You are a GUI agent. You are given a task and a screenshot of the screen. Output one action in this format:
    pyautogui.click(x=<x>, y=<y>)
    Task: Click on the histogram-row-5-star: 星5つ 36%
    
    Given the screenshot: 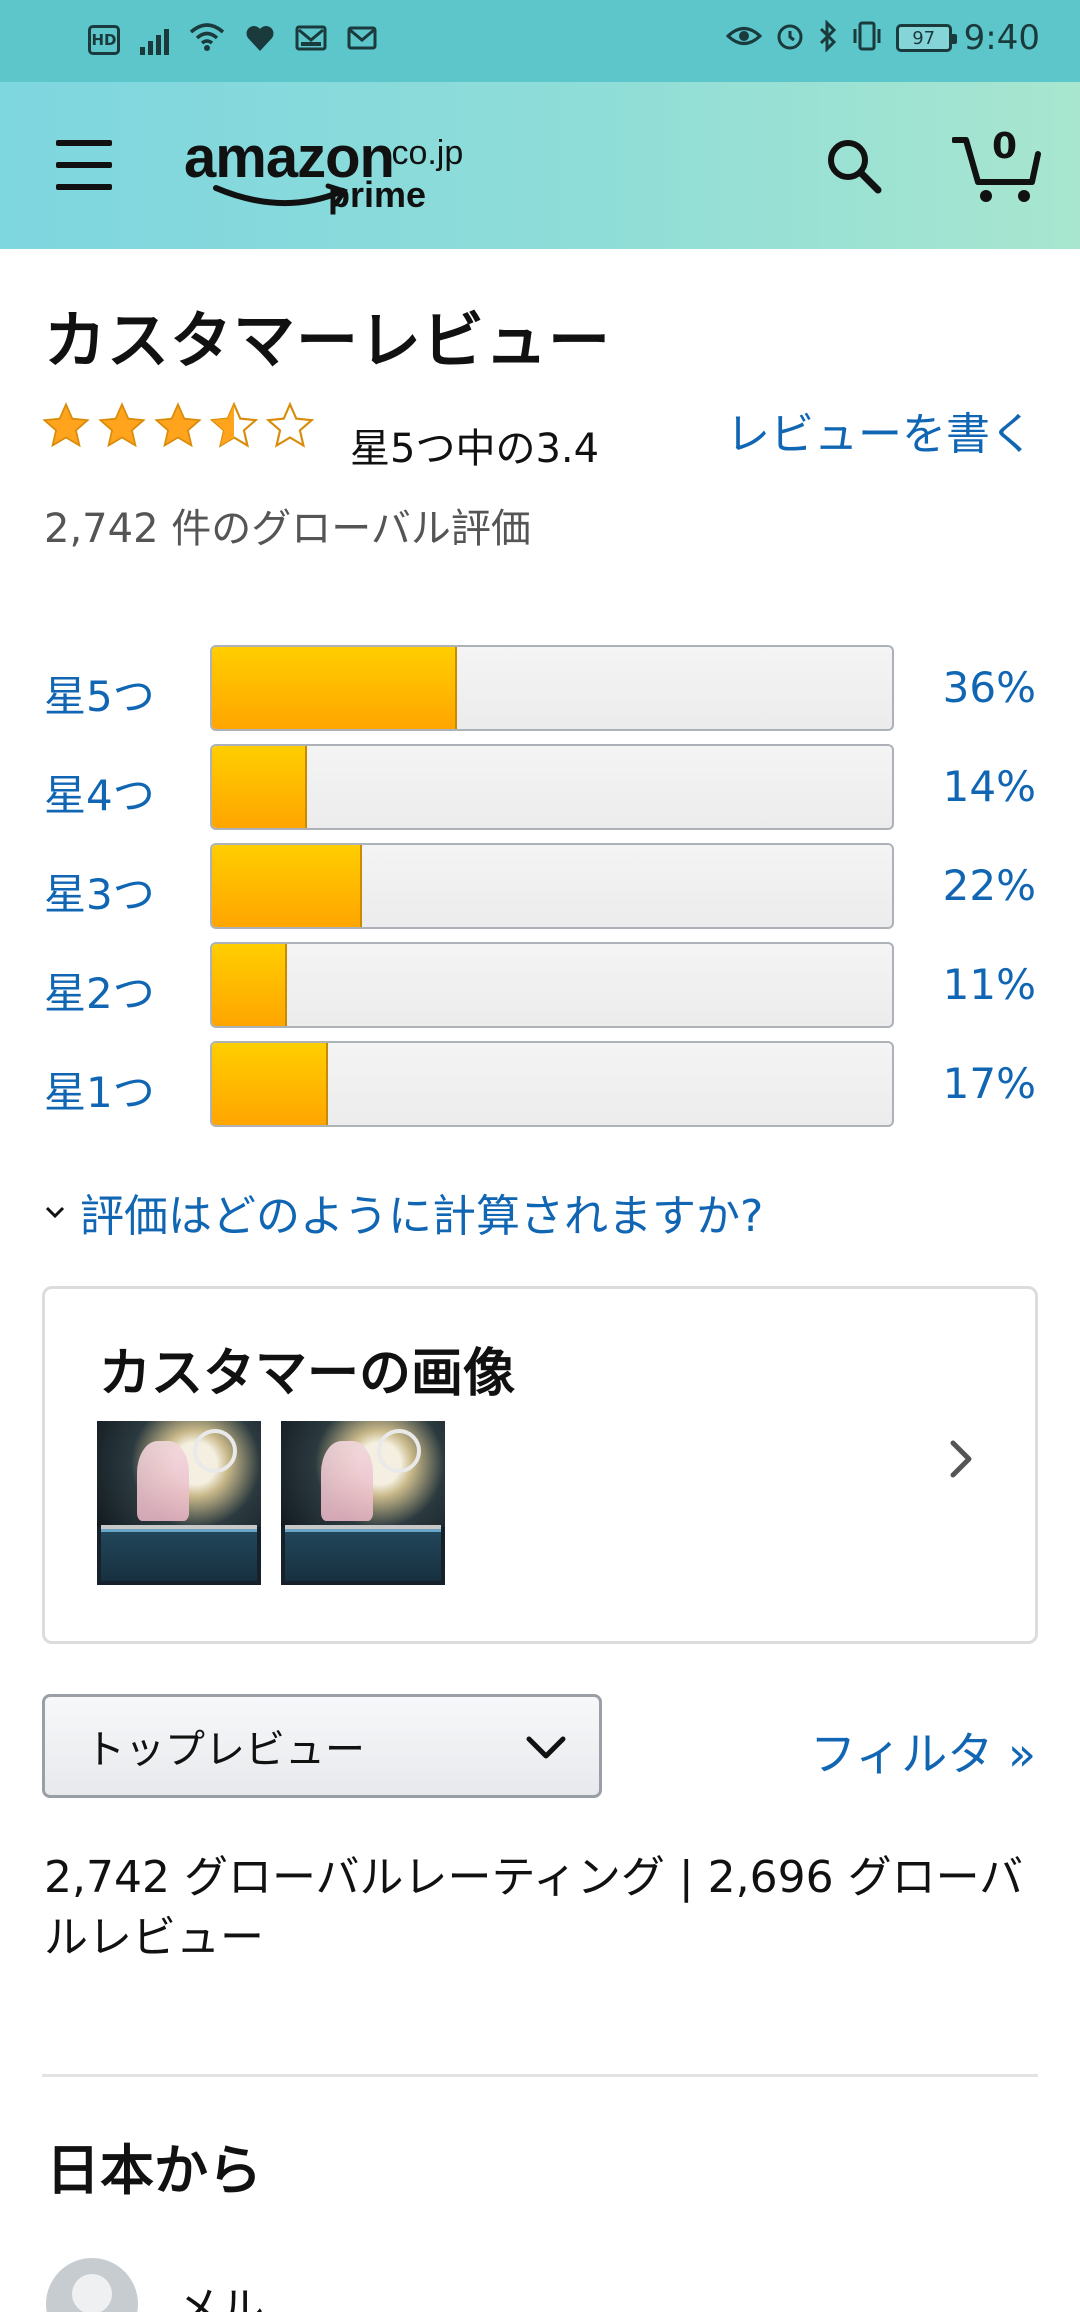 What is the action you would take?
    pyautogui.click(x=540, y=694)
    